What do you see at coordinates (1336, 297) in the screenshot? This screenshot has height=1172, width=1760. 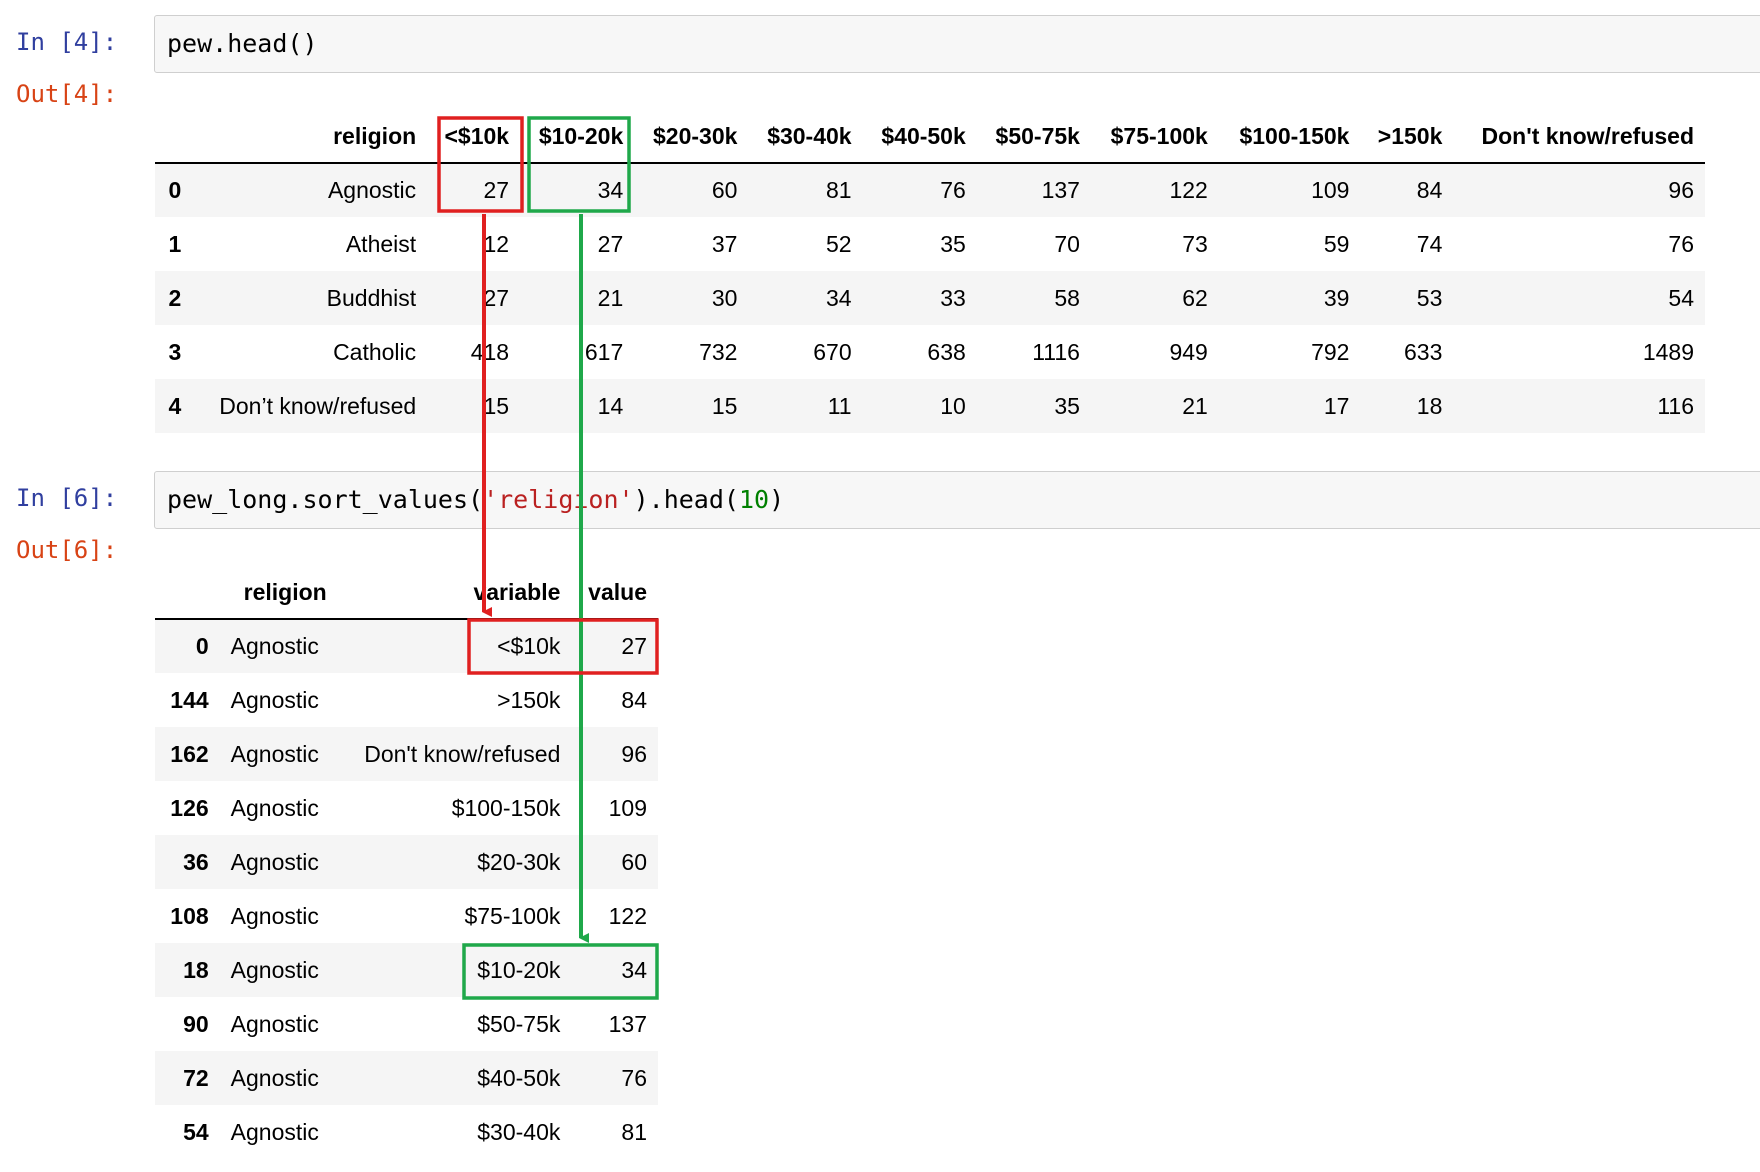 I see `table-cell: 39` at bounding box center [1336, 297].